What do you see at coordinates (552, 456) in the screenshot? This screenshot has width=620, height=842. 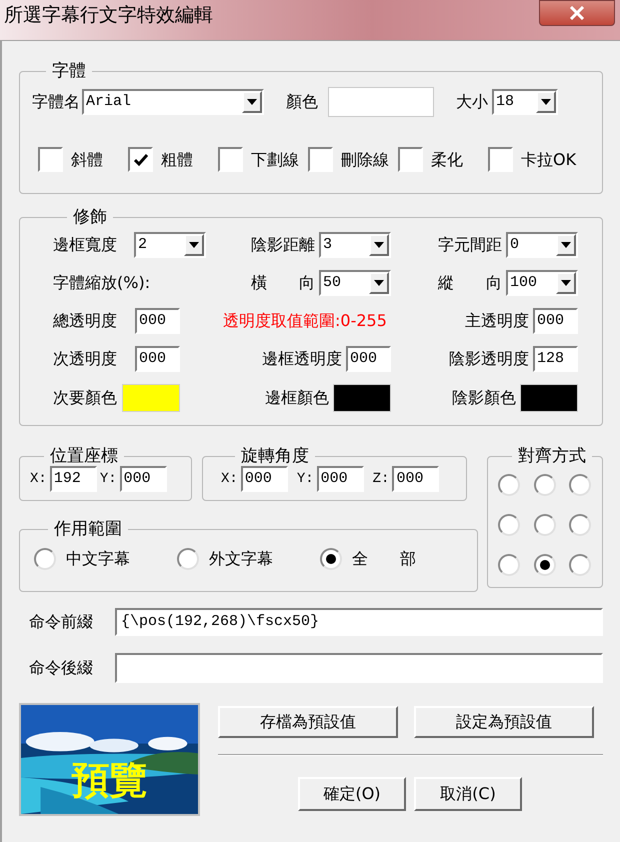 I see `group-title: 對齊方式` at bounding box center [552, 456].